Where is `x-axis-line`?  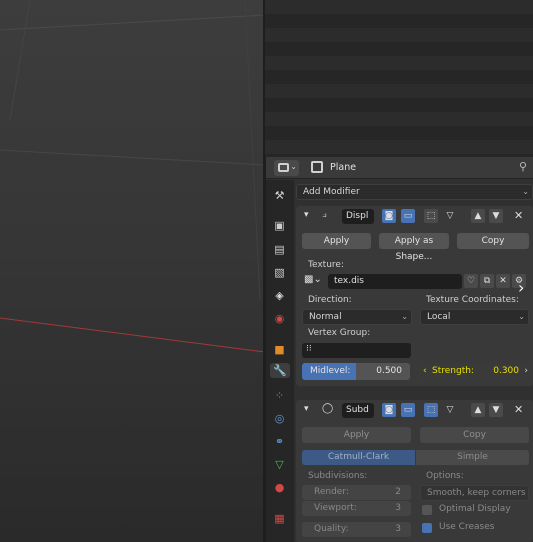 x-axis-line is located at coordinates (132, 335).